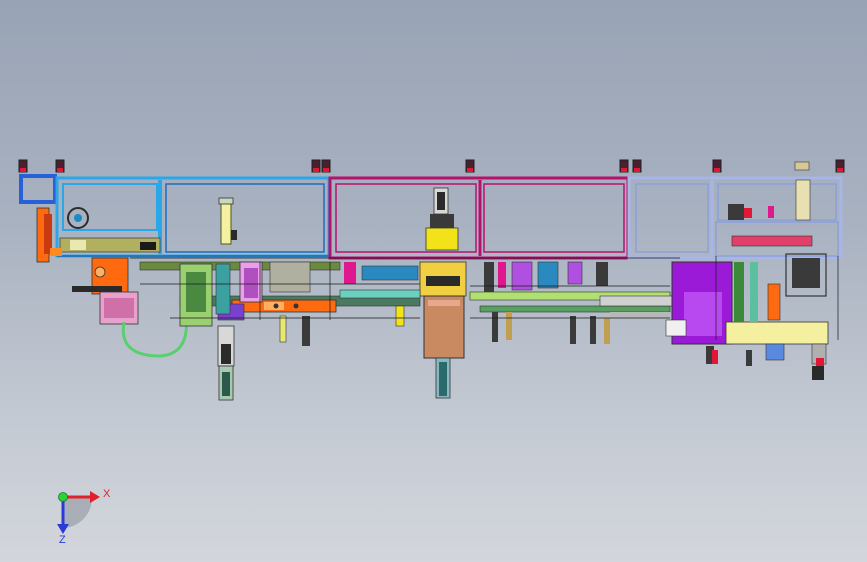 The width and height of the screenshot is (867, 562). Describe the element at coordinates (77, 513) in the screenshot. I see `triad-shadow` at that location.